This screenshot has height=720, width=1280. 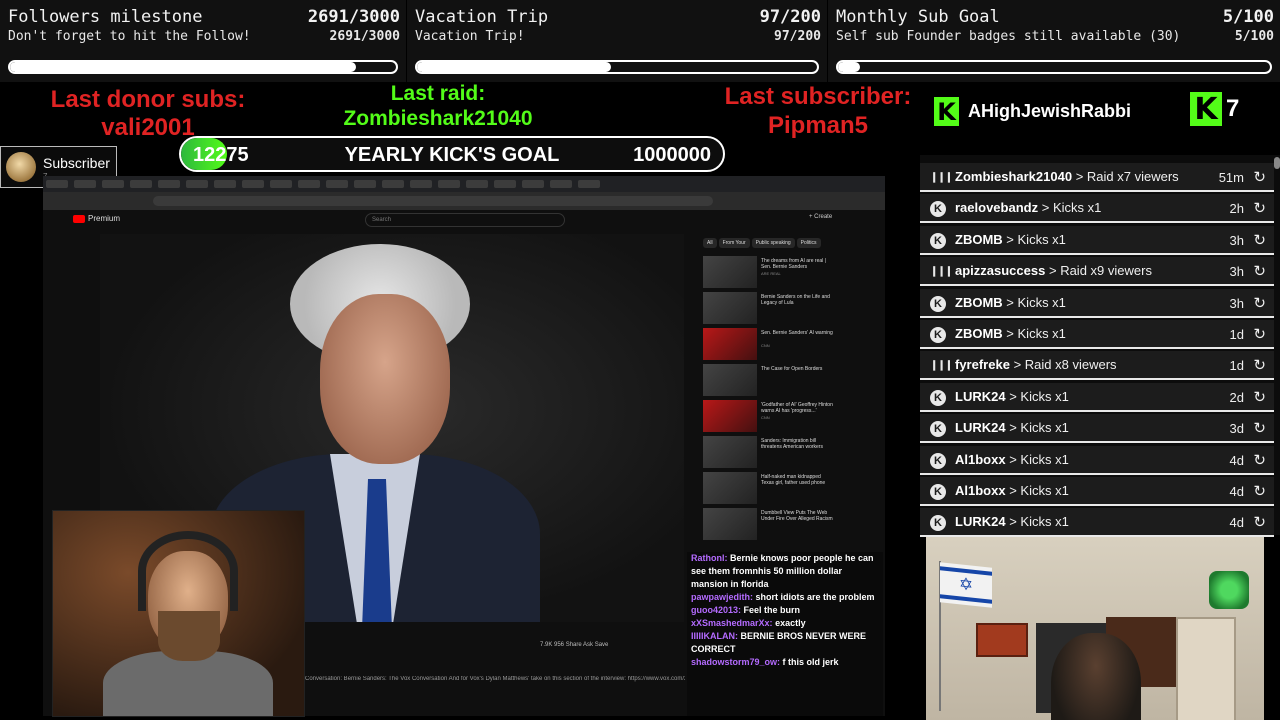 I want to click on feed-time: 4d, so click(x=1236, y=491).